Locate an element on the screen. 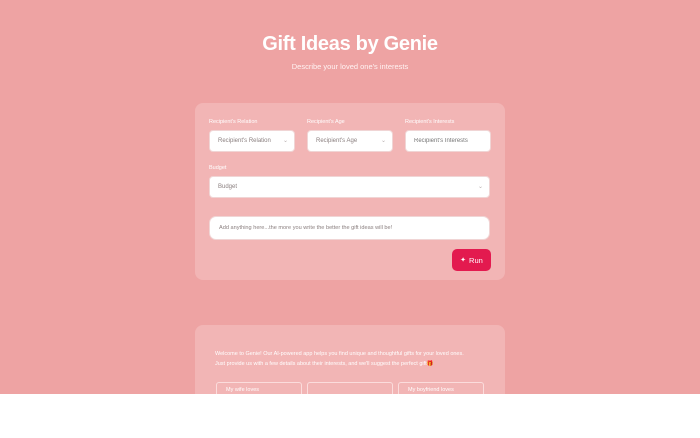 This screenshot has width=700, height=438. interests-label: Recipient's Interests is located at coordinates (430, 122).